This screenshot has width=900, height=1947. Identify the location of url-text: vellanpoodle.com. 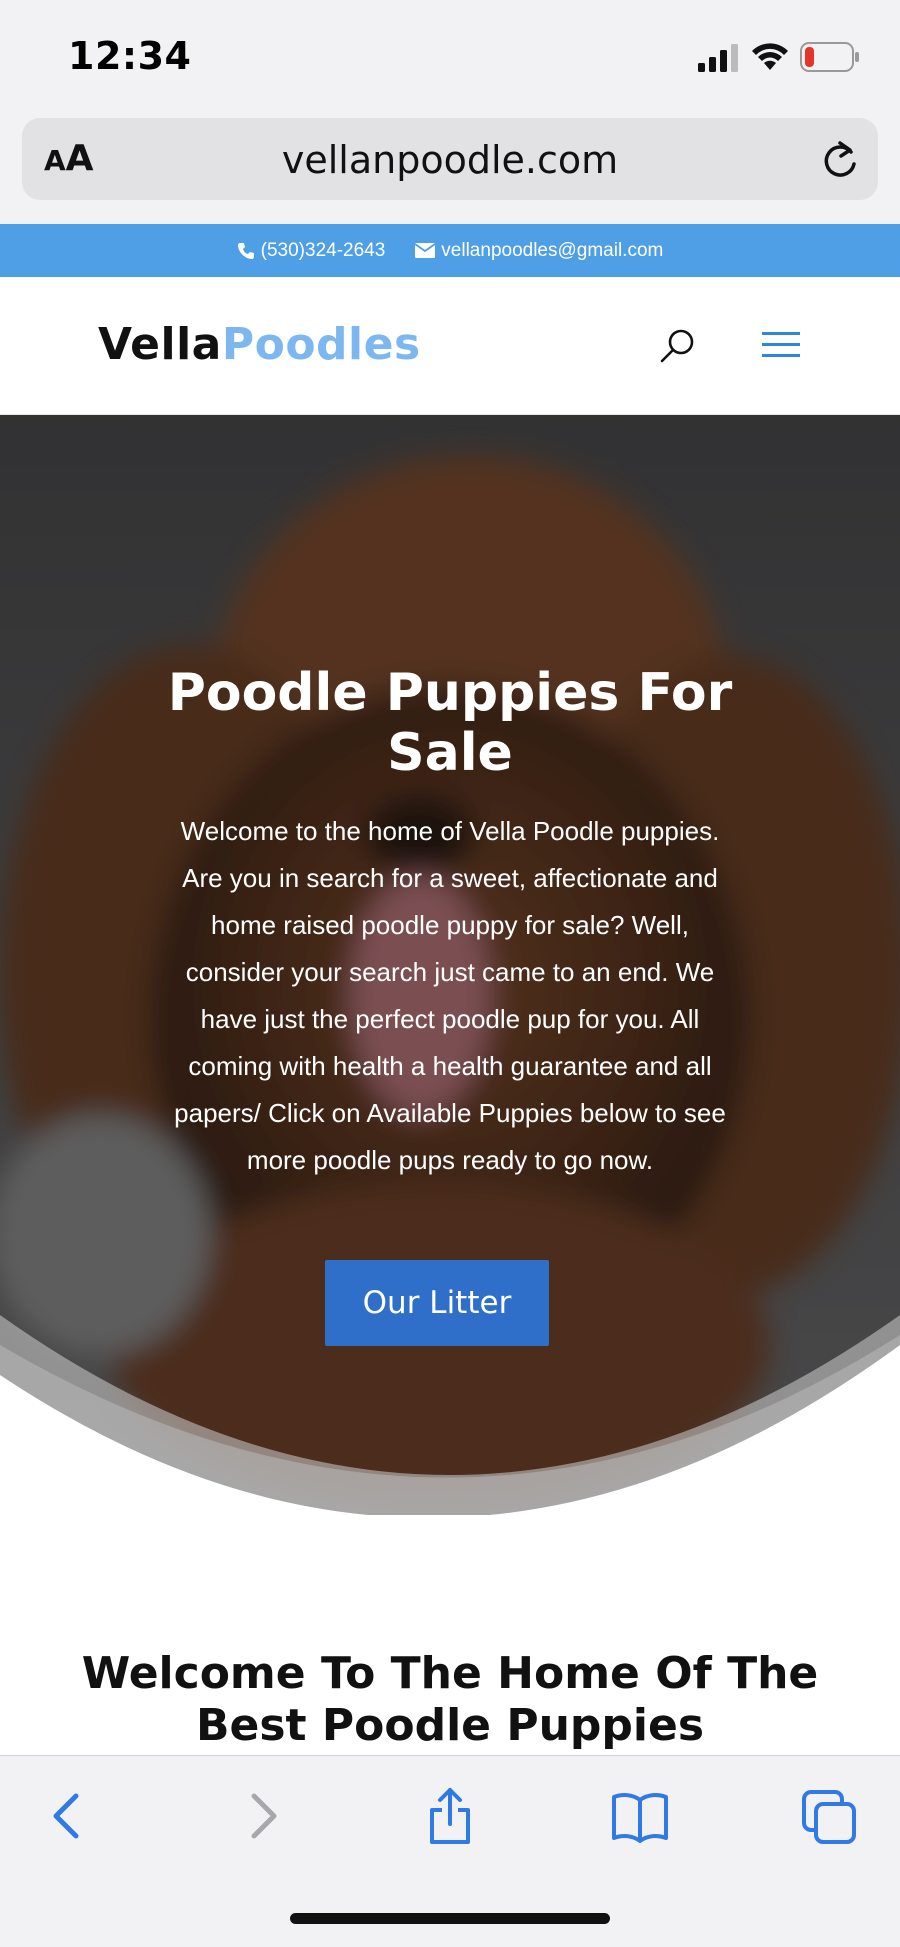
(450, 160).